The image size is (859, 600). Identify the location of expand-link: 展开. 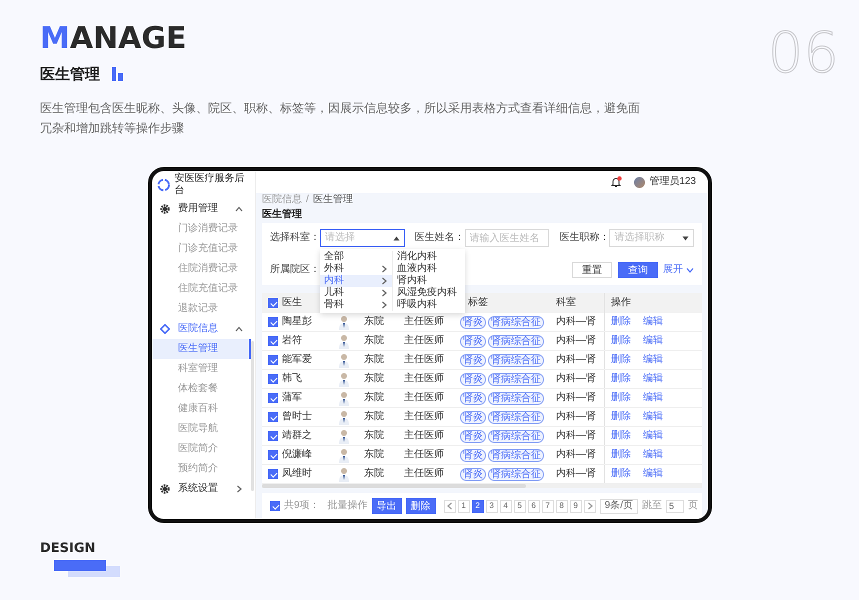
(678, 270).